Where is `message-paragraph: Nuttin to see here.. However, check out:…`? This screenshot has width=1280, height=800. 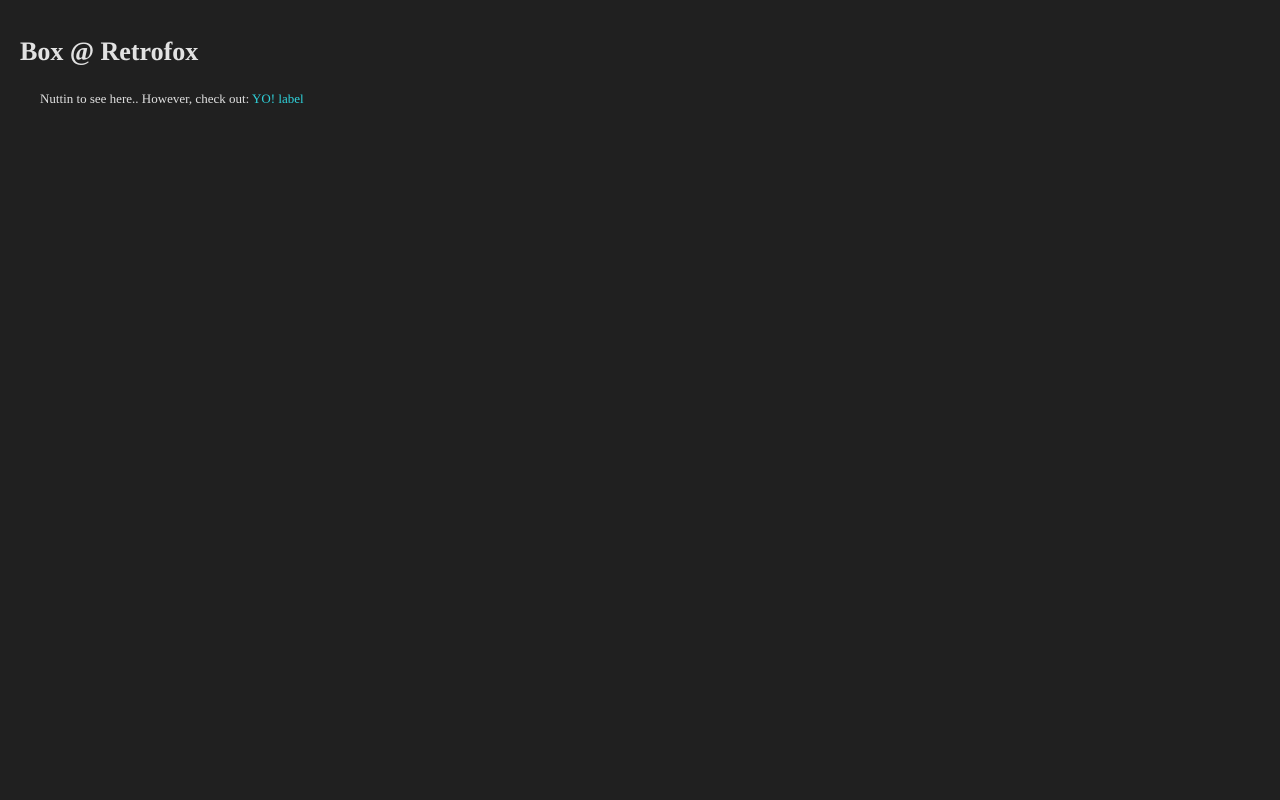 message-paragraph: Nuttin to see here.. However, check out:… is located at coordinates (650, 99).